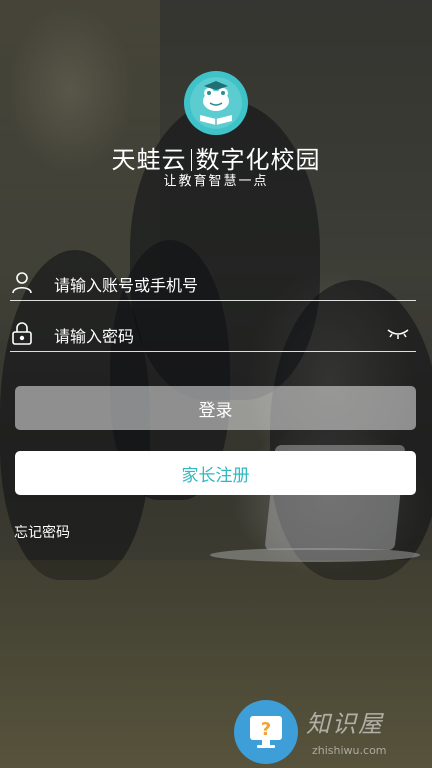  I want to click on question-monitor-icon: ?, so click(266, 732).